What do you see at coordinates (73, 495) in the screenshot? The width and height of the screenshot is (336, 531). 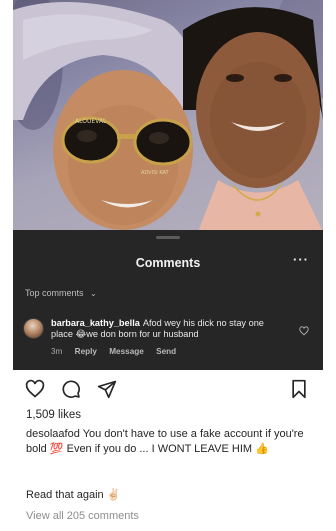 I see `caption-line-2: Read that again ✌🏻` at bounding box center [73, 495].